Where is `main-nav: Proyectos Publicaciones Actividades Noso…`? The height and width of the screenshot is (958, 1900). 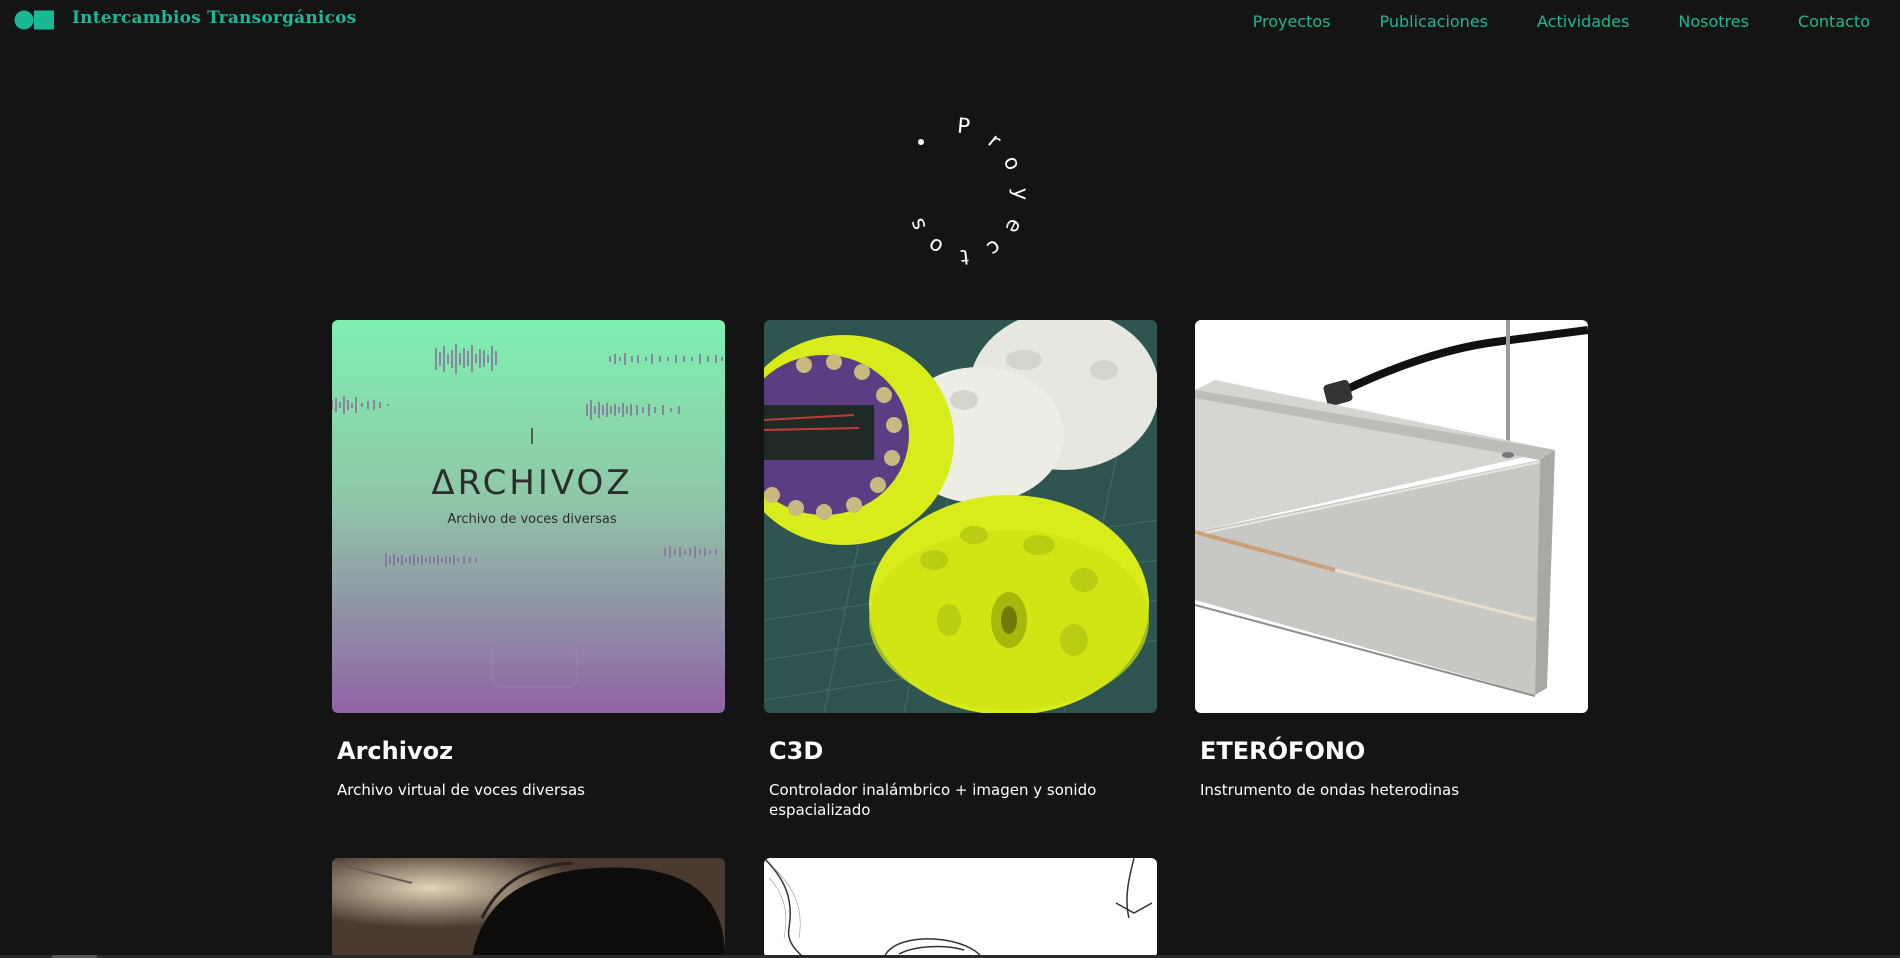
main-nav: Proyectos Publicaciones Actividades Noso… is located at coordinates (1537, 21).